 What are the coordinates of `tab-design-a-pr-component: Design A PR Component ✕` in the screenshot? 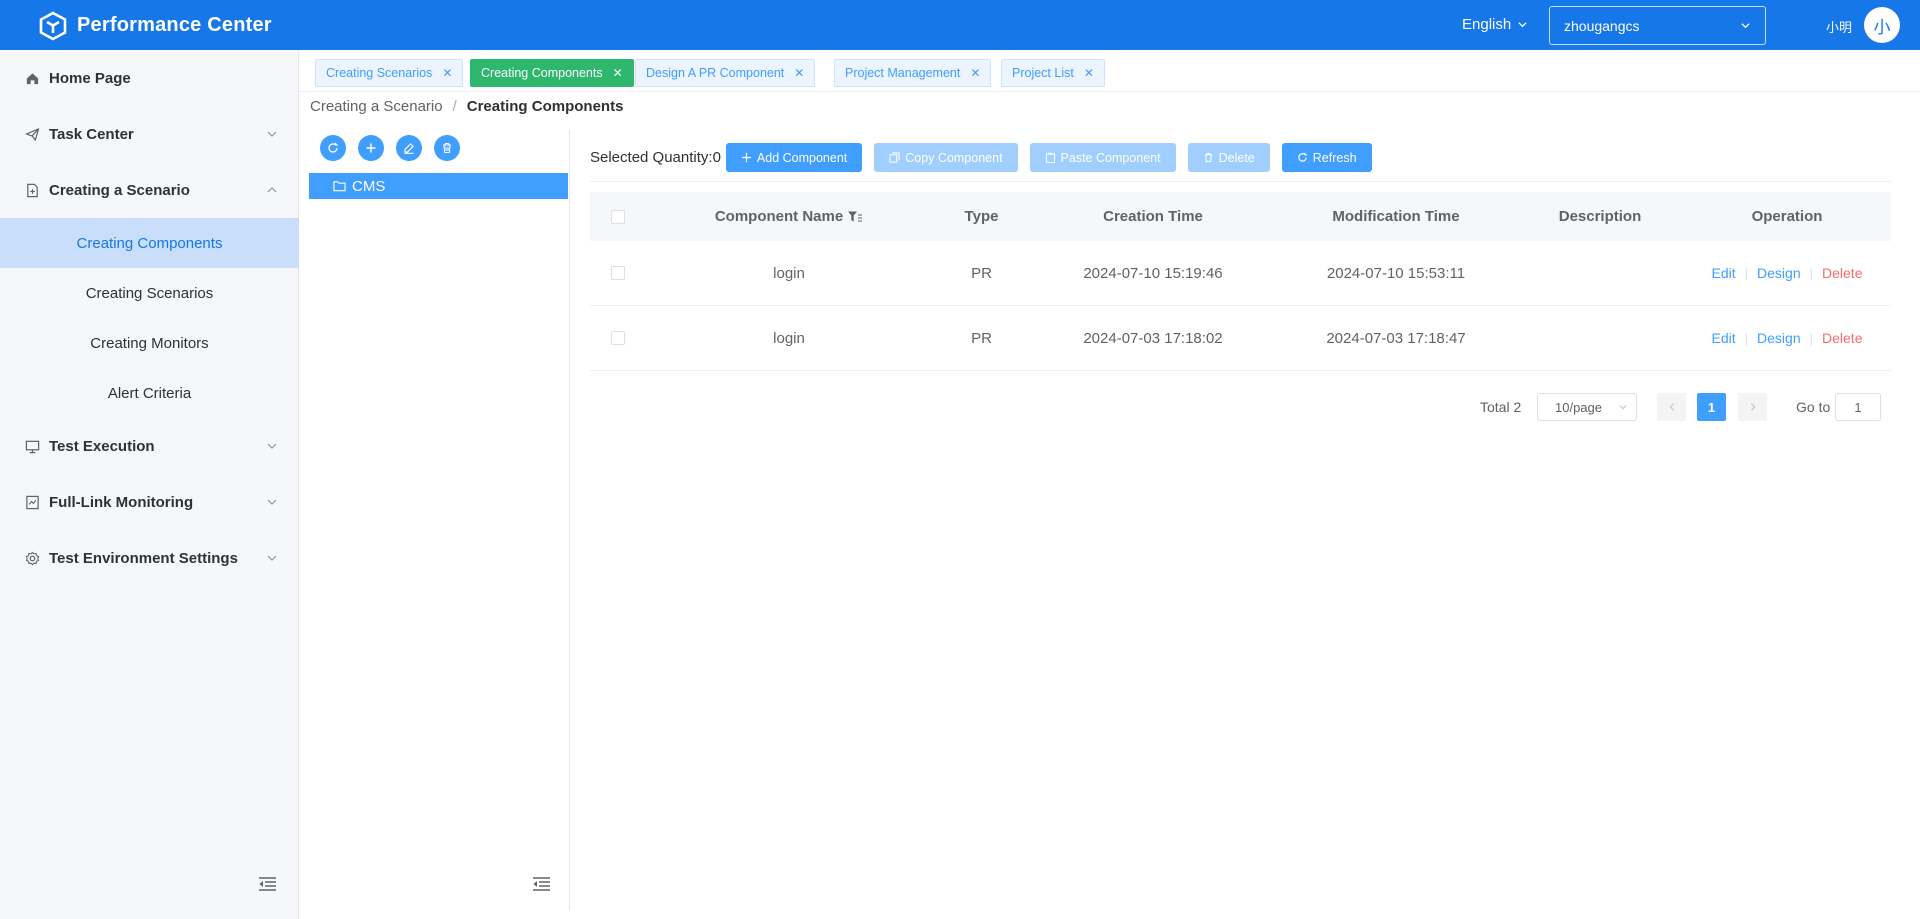 It's located at (725, 73).